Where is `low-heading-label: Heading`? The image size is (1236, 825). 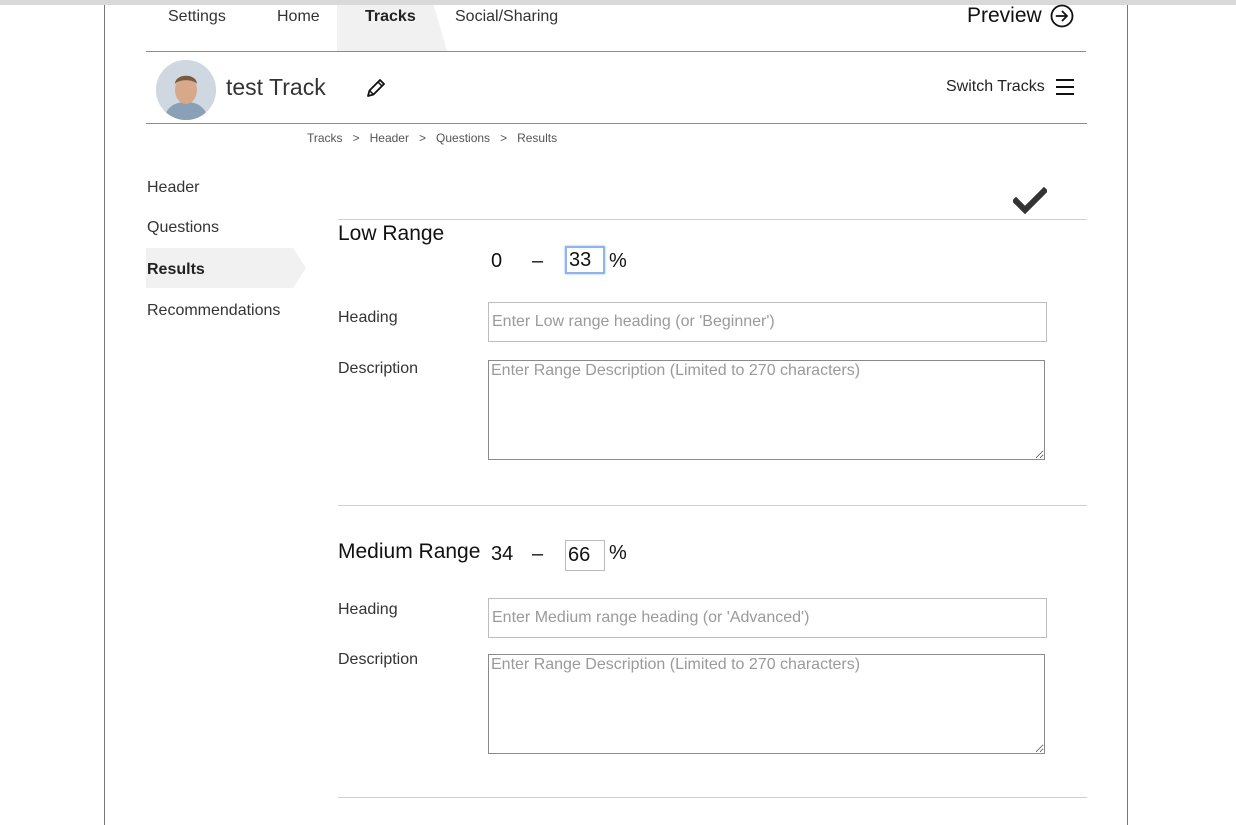
low-heading-label: Heading is located at coordinates (368, 317).